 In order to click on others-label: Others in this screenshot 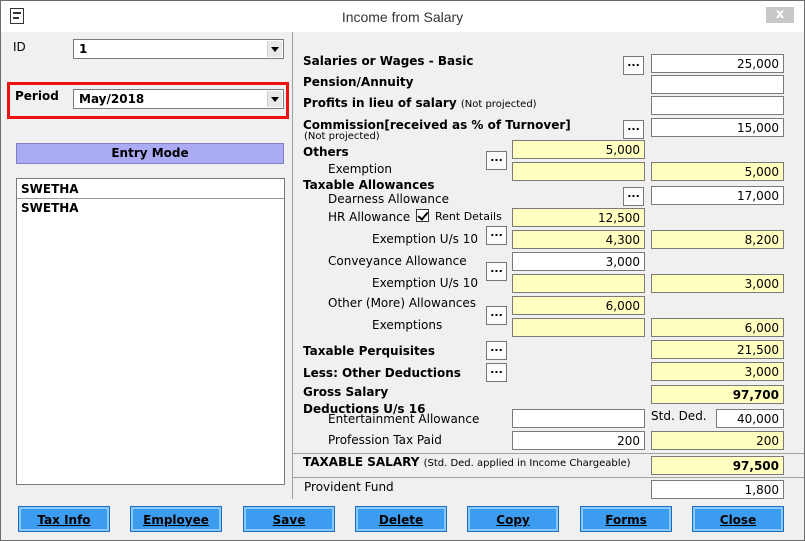, I will do `click(326, 152)`.